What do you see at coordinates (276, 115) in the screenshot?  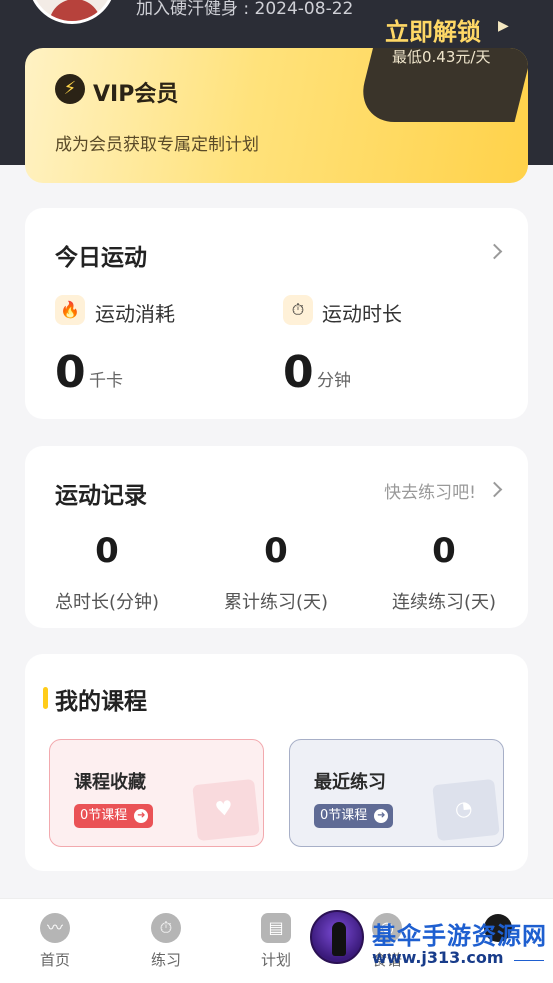 I see `vip-card: ⚡ VIP会员 成为会员获取专属定制计划` at bounding box center [276, 115].